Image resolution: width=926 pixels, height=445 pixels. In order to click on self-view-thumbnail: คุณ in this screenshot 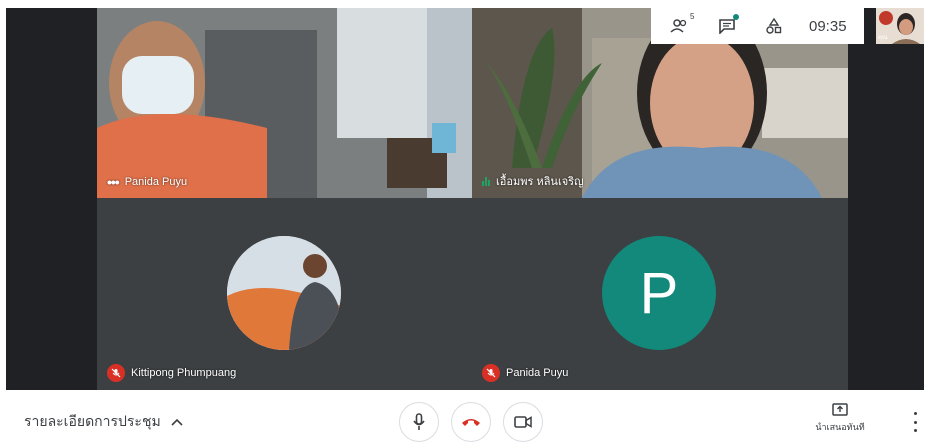, I will do `click(900, 26)`.